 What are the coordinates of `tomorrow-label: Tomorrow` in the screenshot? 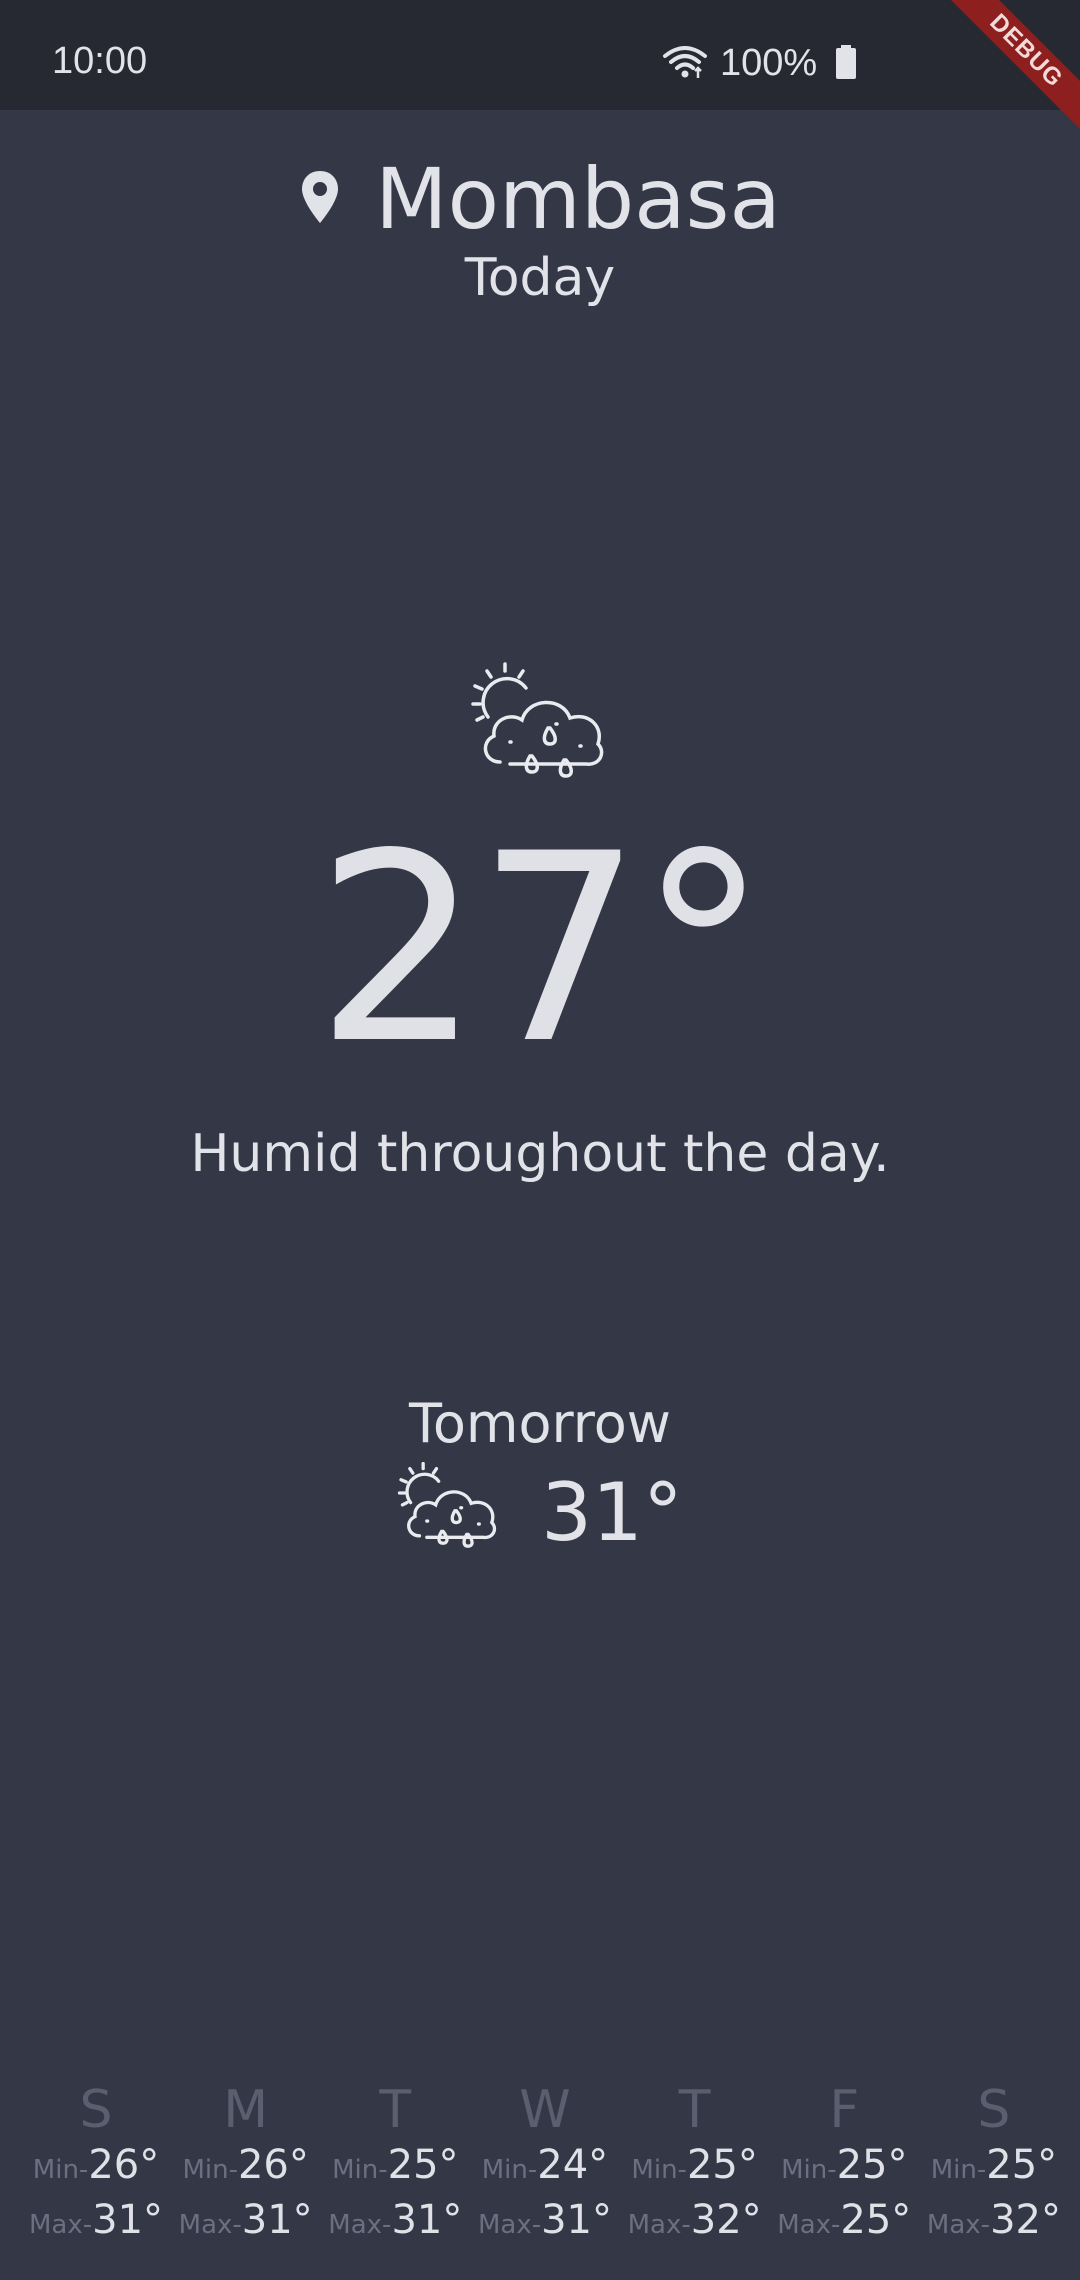 It's located at (540, 1423).